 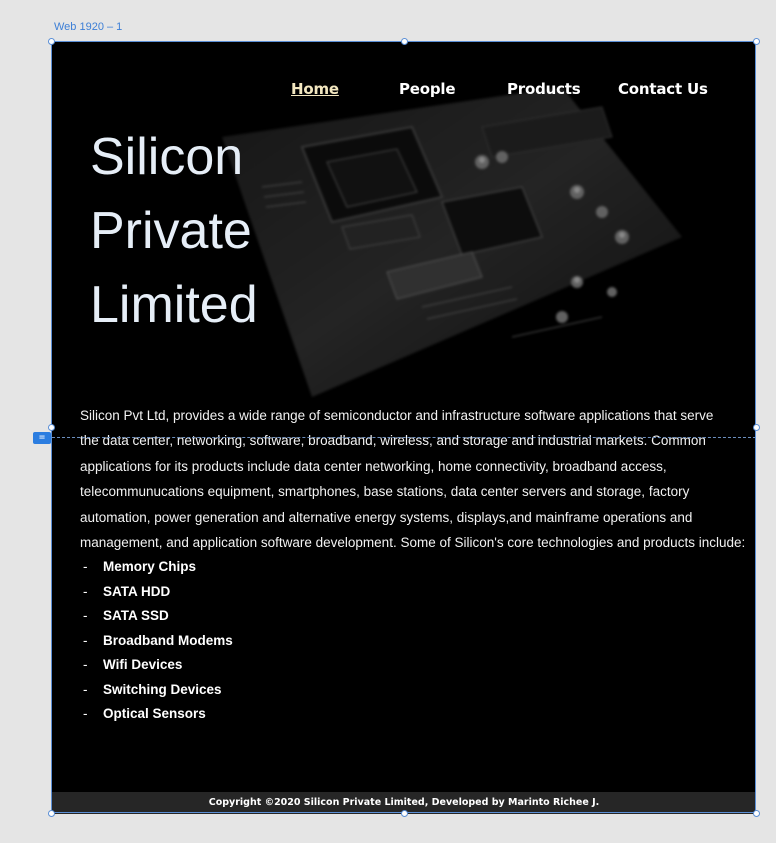 I want to click on list-item-label: Memory Chips, so click(x=150, y=566).